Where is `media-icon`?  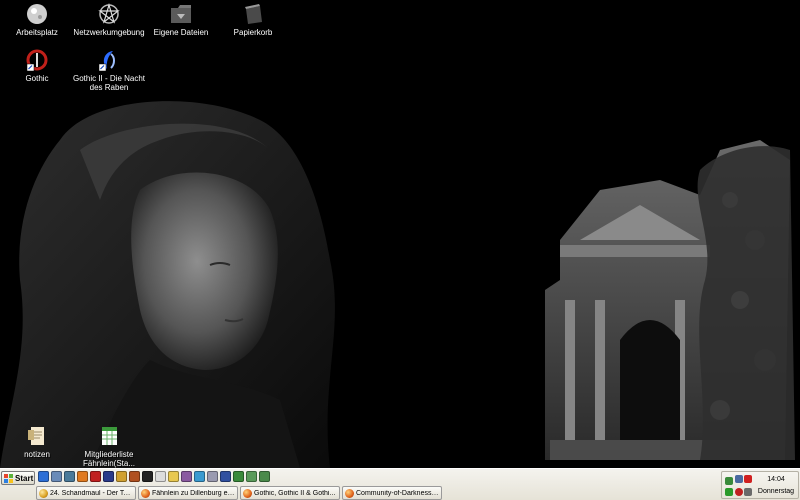
media-icon is located at coordinates (69, 476).